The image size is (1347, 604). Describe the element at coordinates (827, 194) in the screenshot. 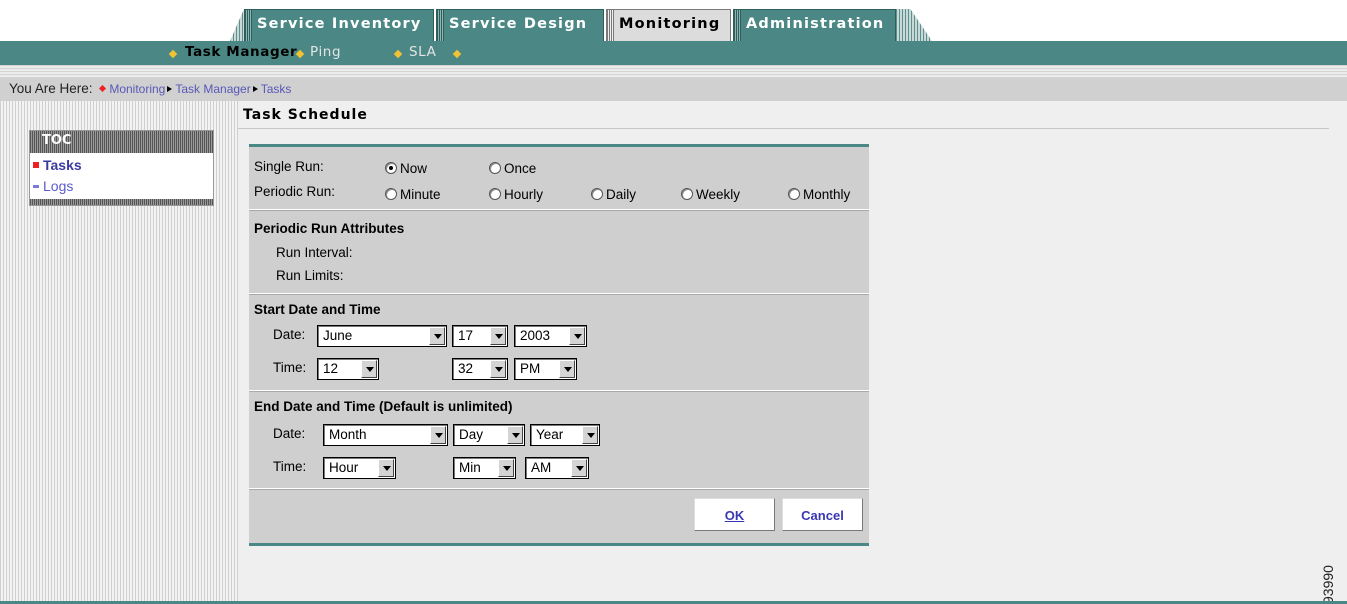

I see `radio-label: Monthly` at that location.